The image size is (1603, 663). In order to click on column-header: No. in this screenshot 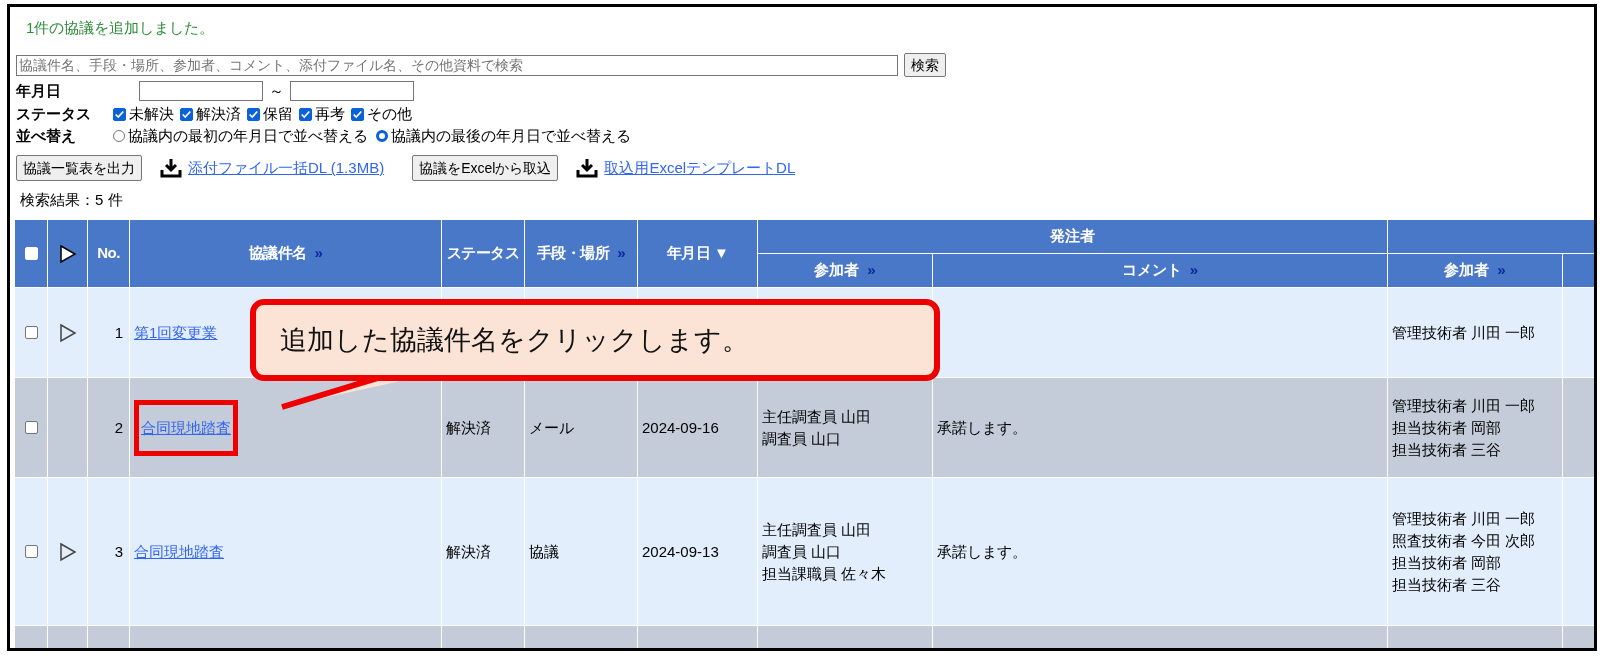, I will do `click(108, 253)`.